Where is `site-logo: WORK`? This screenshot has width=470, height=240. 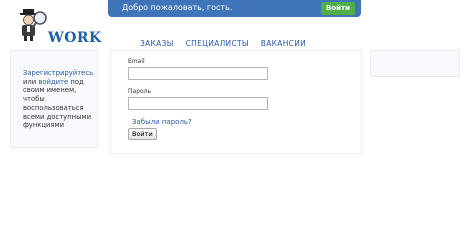 site-logo: WORK is located at coordinates (59, 26).